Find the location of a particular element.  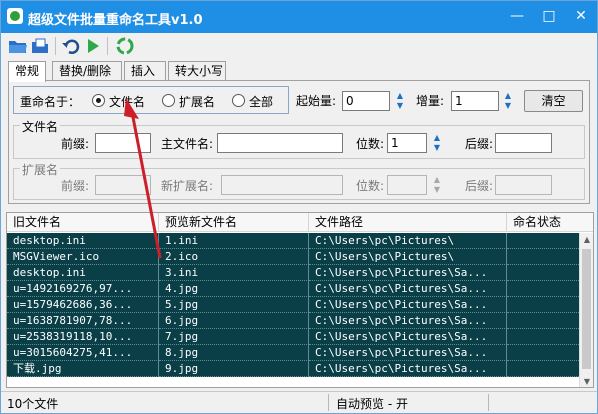

preview-name-cell: 5.jpg is located at coordinates (234, 305).